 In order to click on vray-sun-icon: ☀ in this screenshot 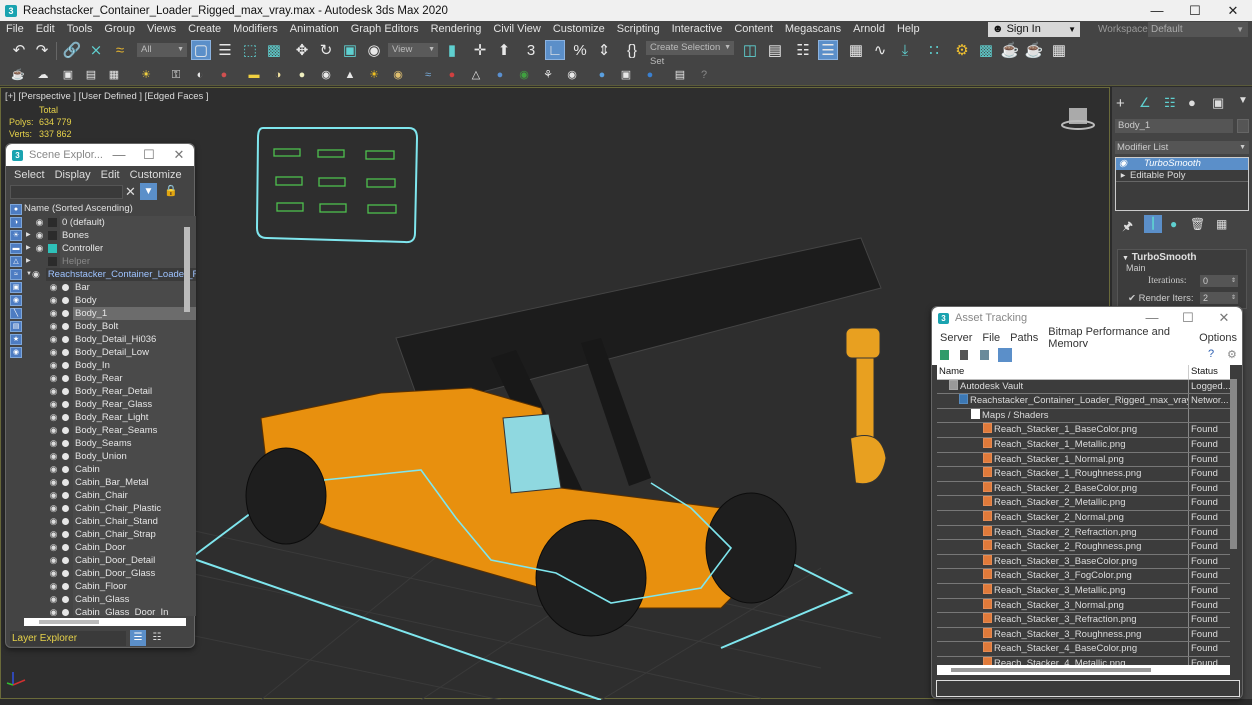, I will do `click(374, 75)`.